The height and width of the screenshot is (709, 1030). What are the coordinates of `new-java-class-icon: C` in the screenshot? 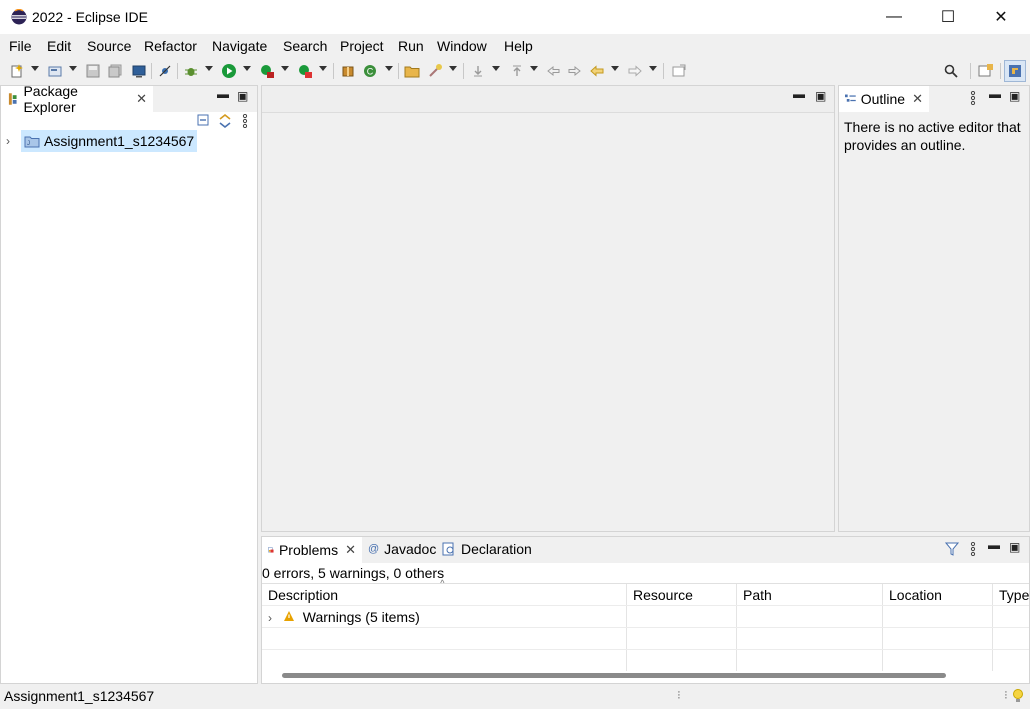 It's located at (371, 71).